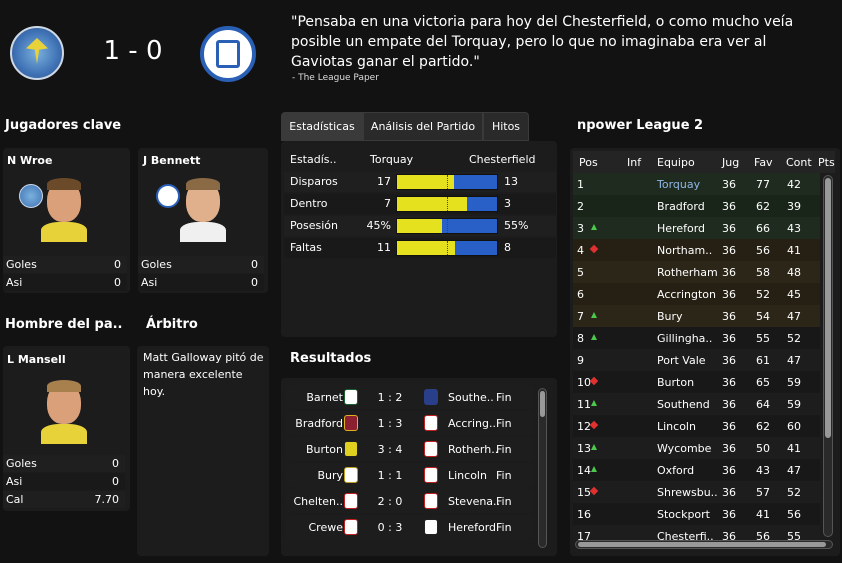 This screenshot has width=842, height=563. What do you see at coordinates (794, 535) in the screenshot?
I see `cell-cont: 55` at bounding box center [794, 535].